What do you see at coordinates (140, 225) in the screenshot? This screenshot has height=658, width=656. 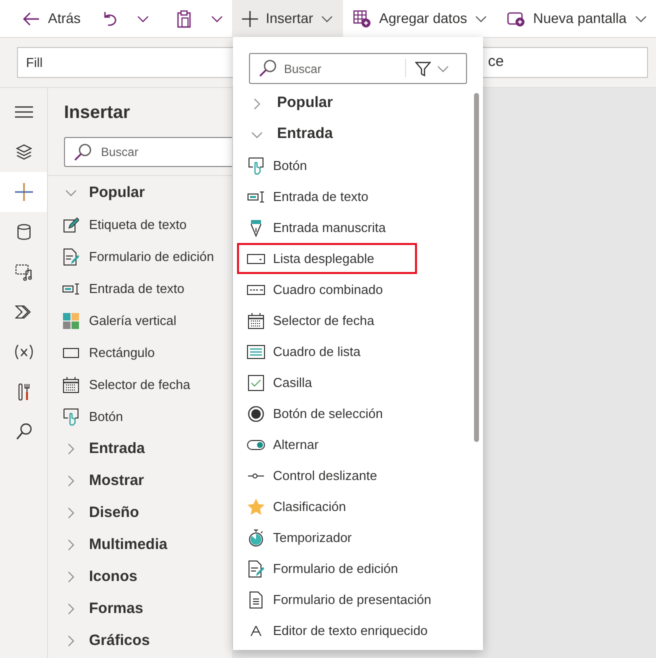 I see `control-item: Etiqueta de texto` at bounding box center [140, 225].